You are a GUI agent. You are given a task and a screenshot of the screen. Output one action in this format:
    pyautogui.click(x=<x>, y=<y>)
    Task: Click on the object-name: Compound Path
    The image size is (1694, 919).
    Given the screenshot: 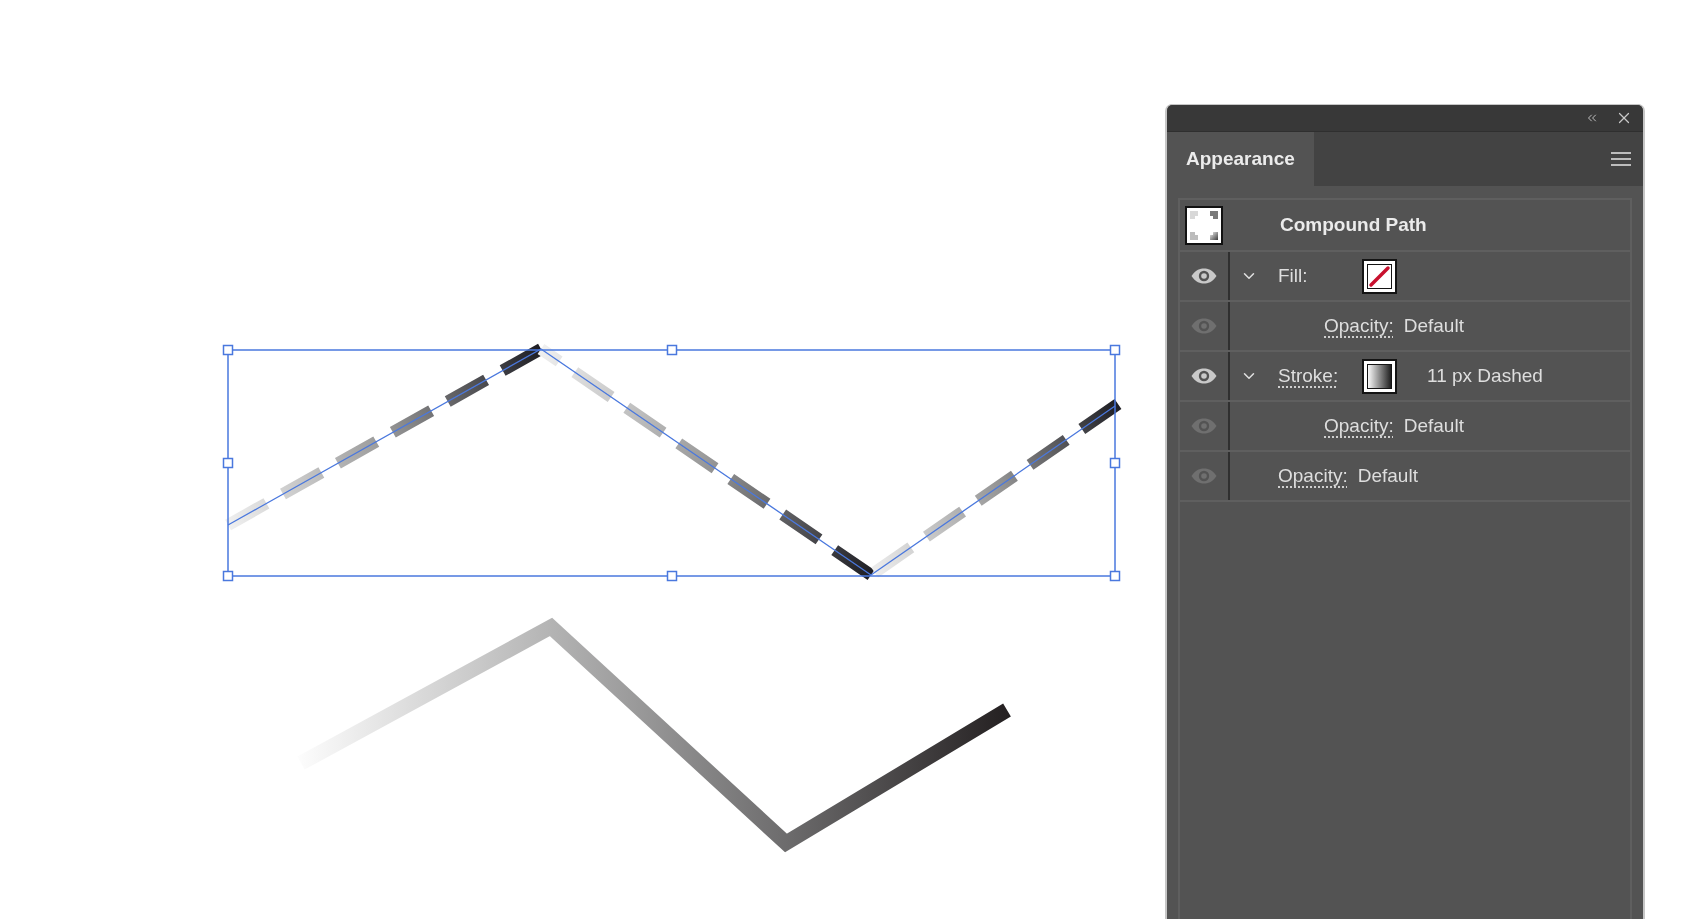 What is the action you would take?
    pyautogui.click(x=1353, y=224)
    